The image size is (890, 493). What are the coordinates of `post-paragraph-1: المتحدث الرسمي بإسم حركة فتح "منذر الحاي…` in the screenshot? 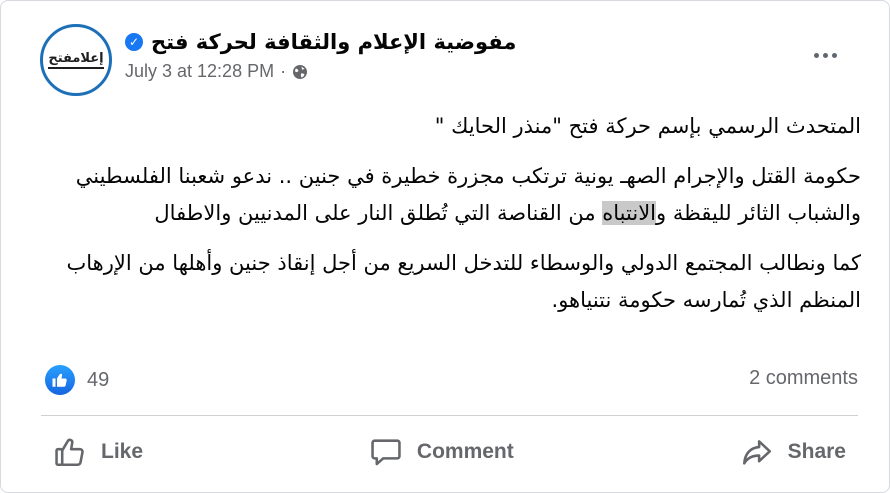 It's located at (647, 126).